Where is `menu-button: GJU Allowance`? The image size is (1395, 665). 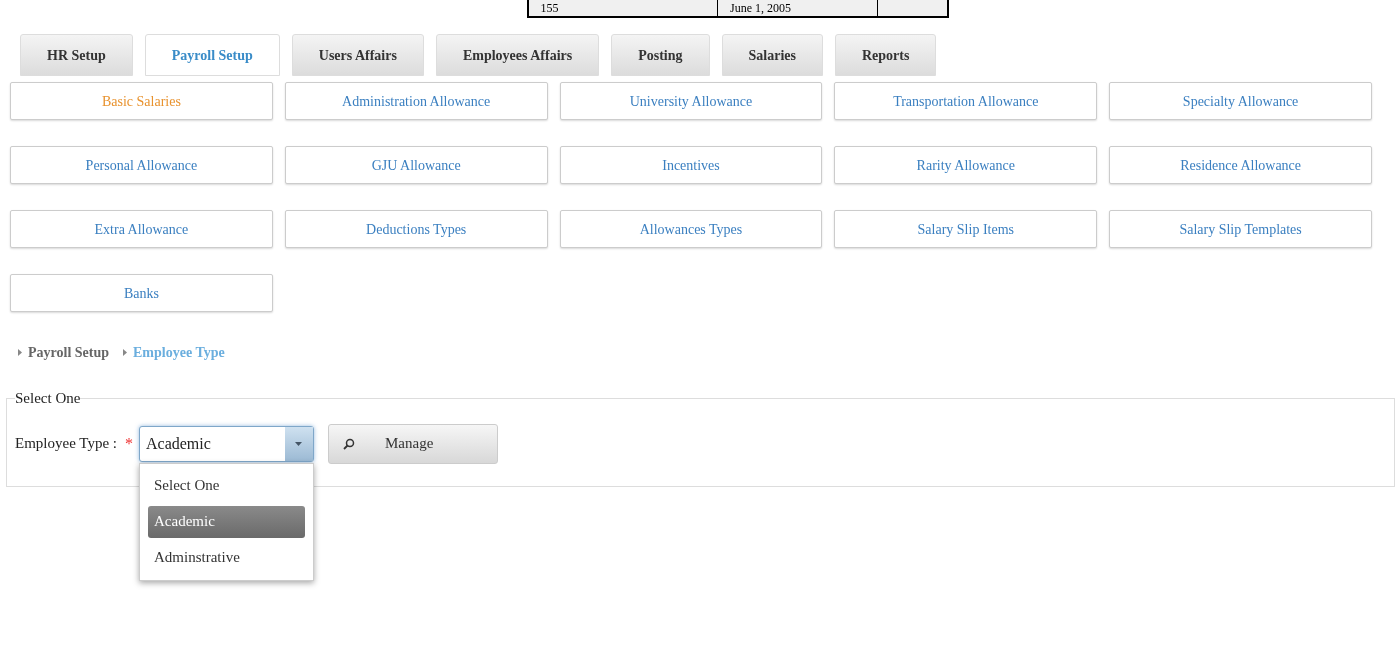
menu-button: GJU Allowance is located at coordinates (416, 165).